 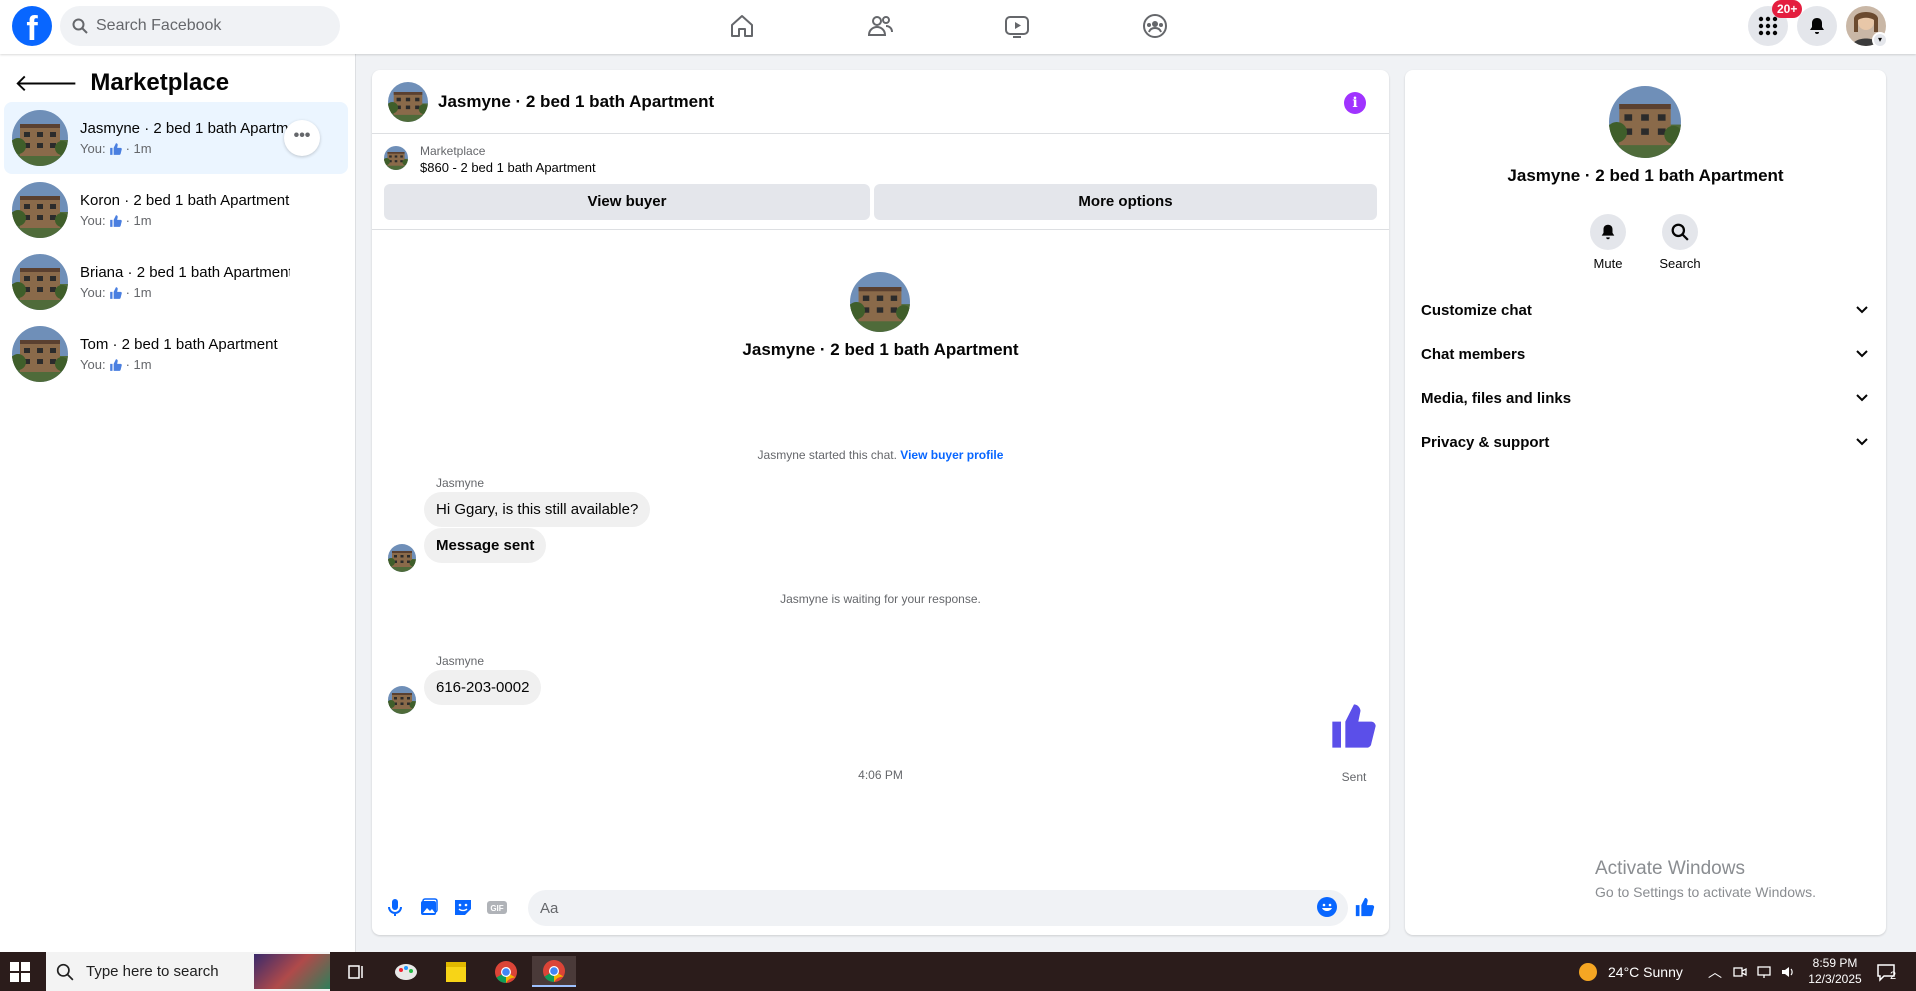 I want to click on chrome-active-icon, so click(x=554, y=971).